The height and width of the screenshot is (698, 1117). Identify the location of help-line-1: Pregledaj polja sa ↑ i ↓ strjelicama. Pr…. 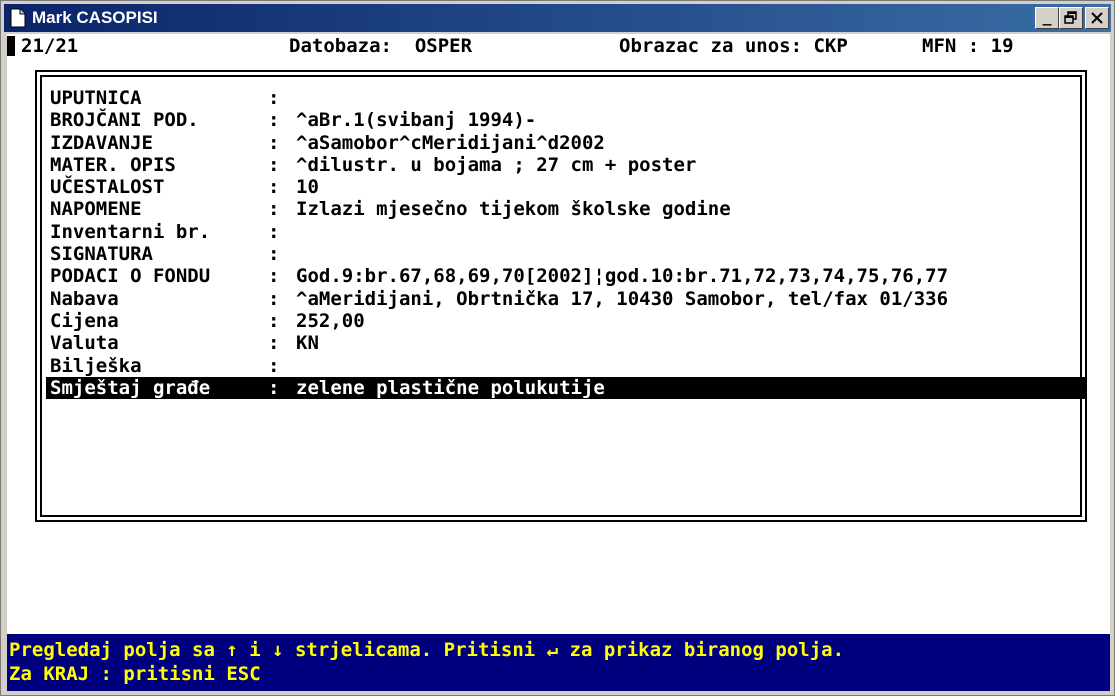
(427, 650).